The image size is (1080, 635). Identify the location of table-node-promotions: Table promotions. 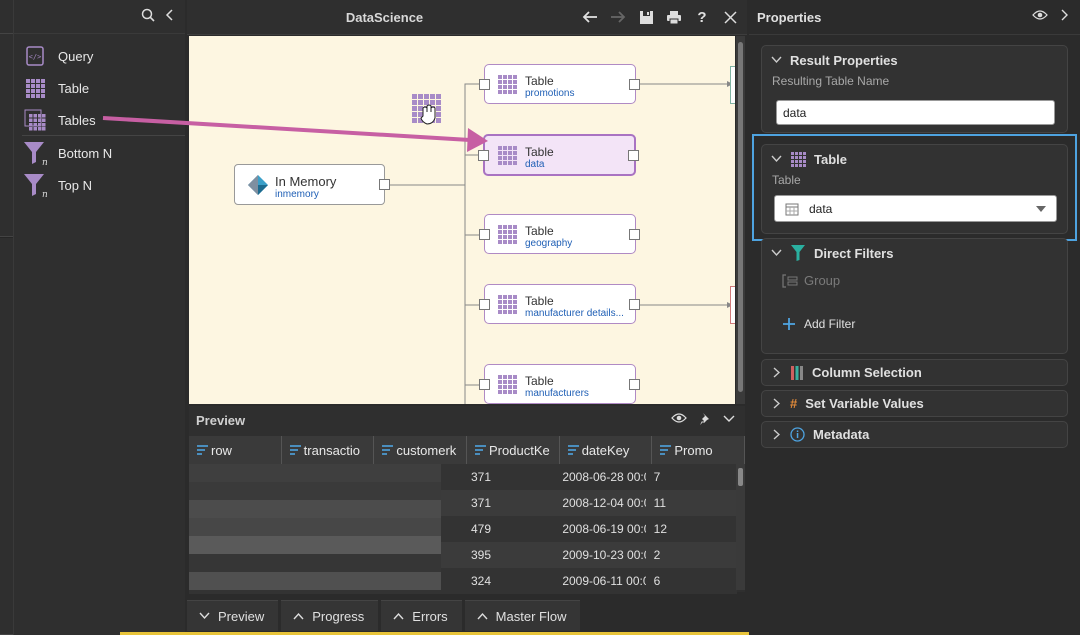
(559, 84).